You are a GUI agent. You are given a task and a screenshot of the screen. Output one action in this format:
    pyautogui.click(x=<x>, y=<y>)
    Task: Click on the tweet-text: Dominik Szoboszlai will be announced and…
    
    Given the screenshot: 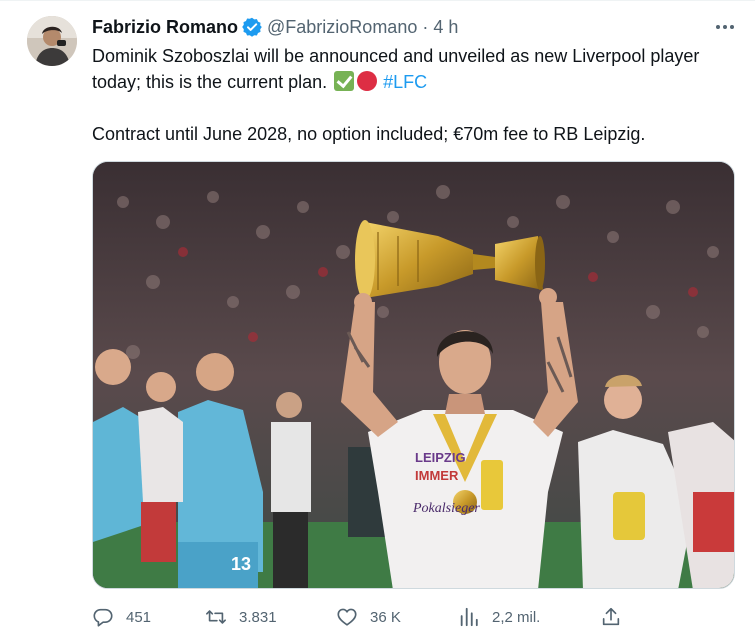 What is the action you would take?
    pyautogui.click(x=414, y=95)
    